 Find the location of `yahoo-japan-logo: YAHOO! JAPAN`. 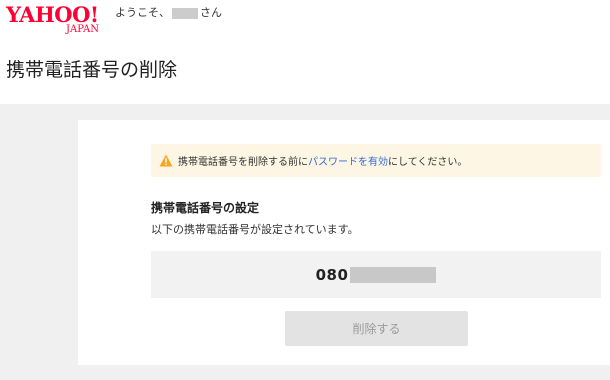

yahoo-japan-logo: YAHOO! JAPAN is located at coordinates (58, 22).